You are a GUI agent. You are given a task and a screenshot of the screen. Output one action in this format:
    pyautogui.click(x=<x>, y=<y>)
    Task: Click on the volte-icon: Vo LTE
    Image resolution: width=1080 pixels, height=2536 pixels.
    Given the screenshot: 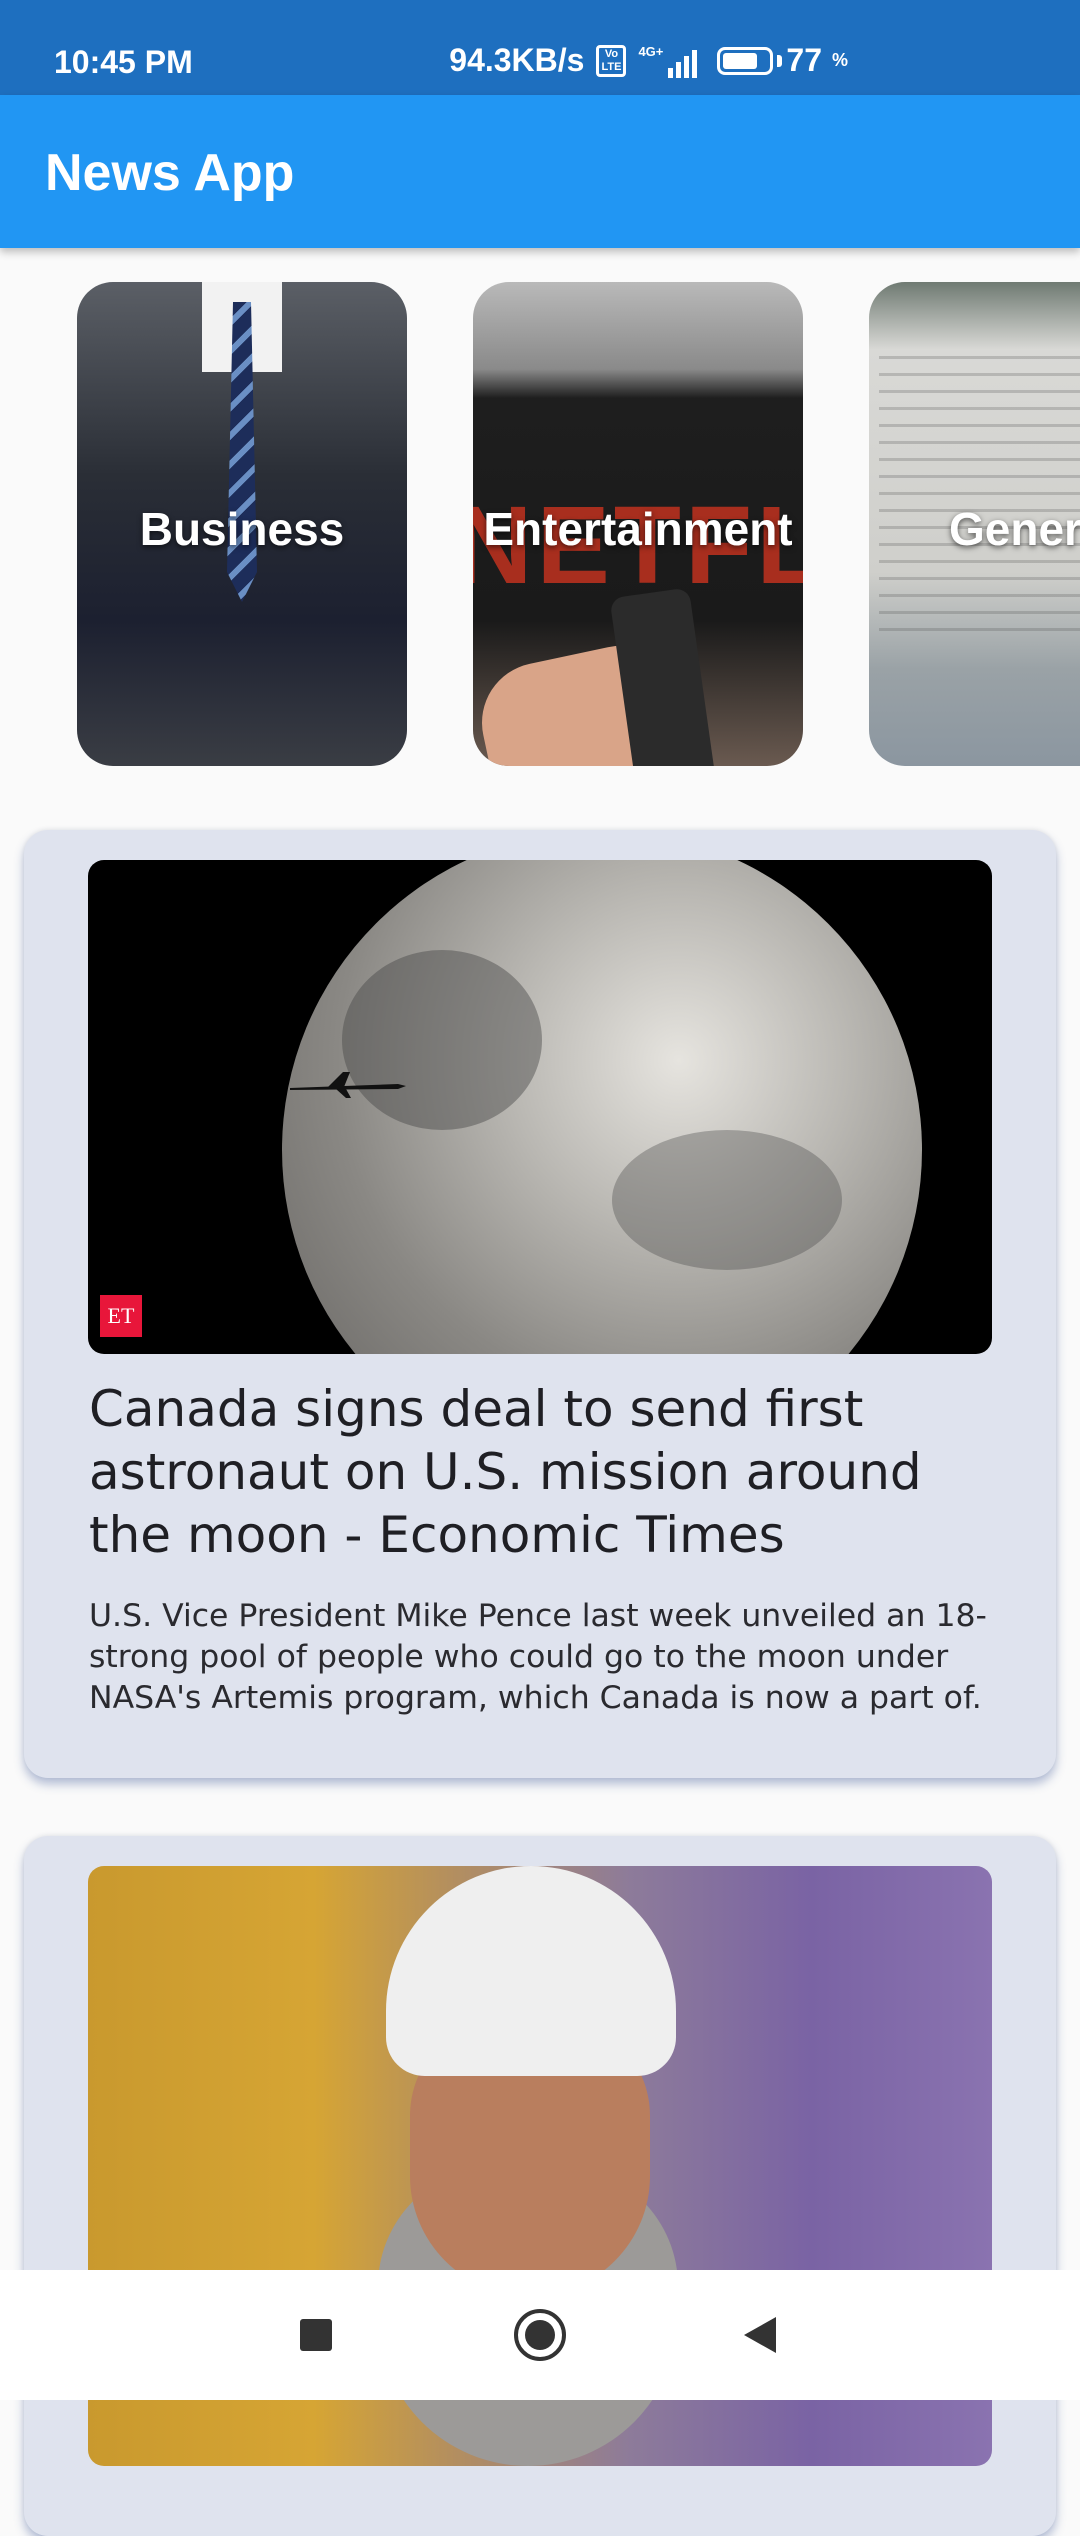 What is the action you would take?
    pyautogui.click(x=611, y=60)
    